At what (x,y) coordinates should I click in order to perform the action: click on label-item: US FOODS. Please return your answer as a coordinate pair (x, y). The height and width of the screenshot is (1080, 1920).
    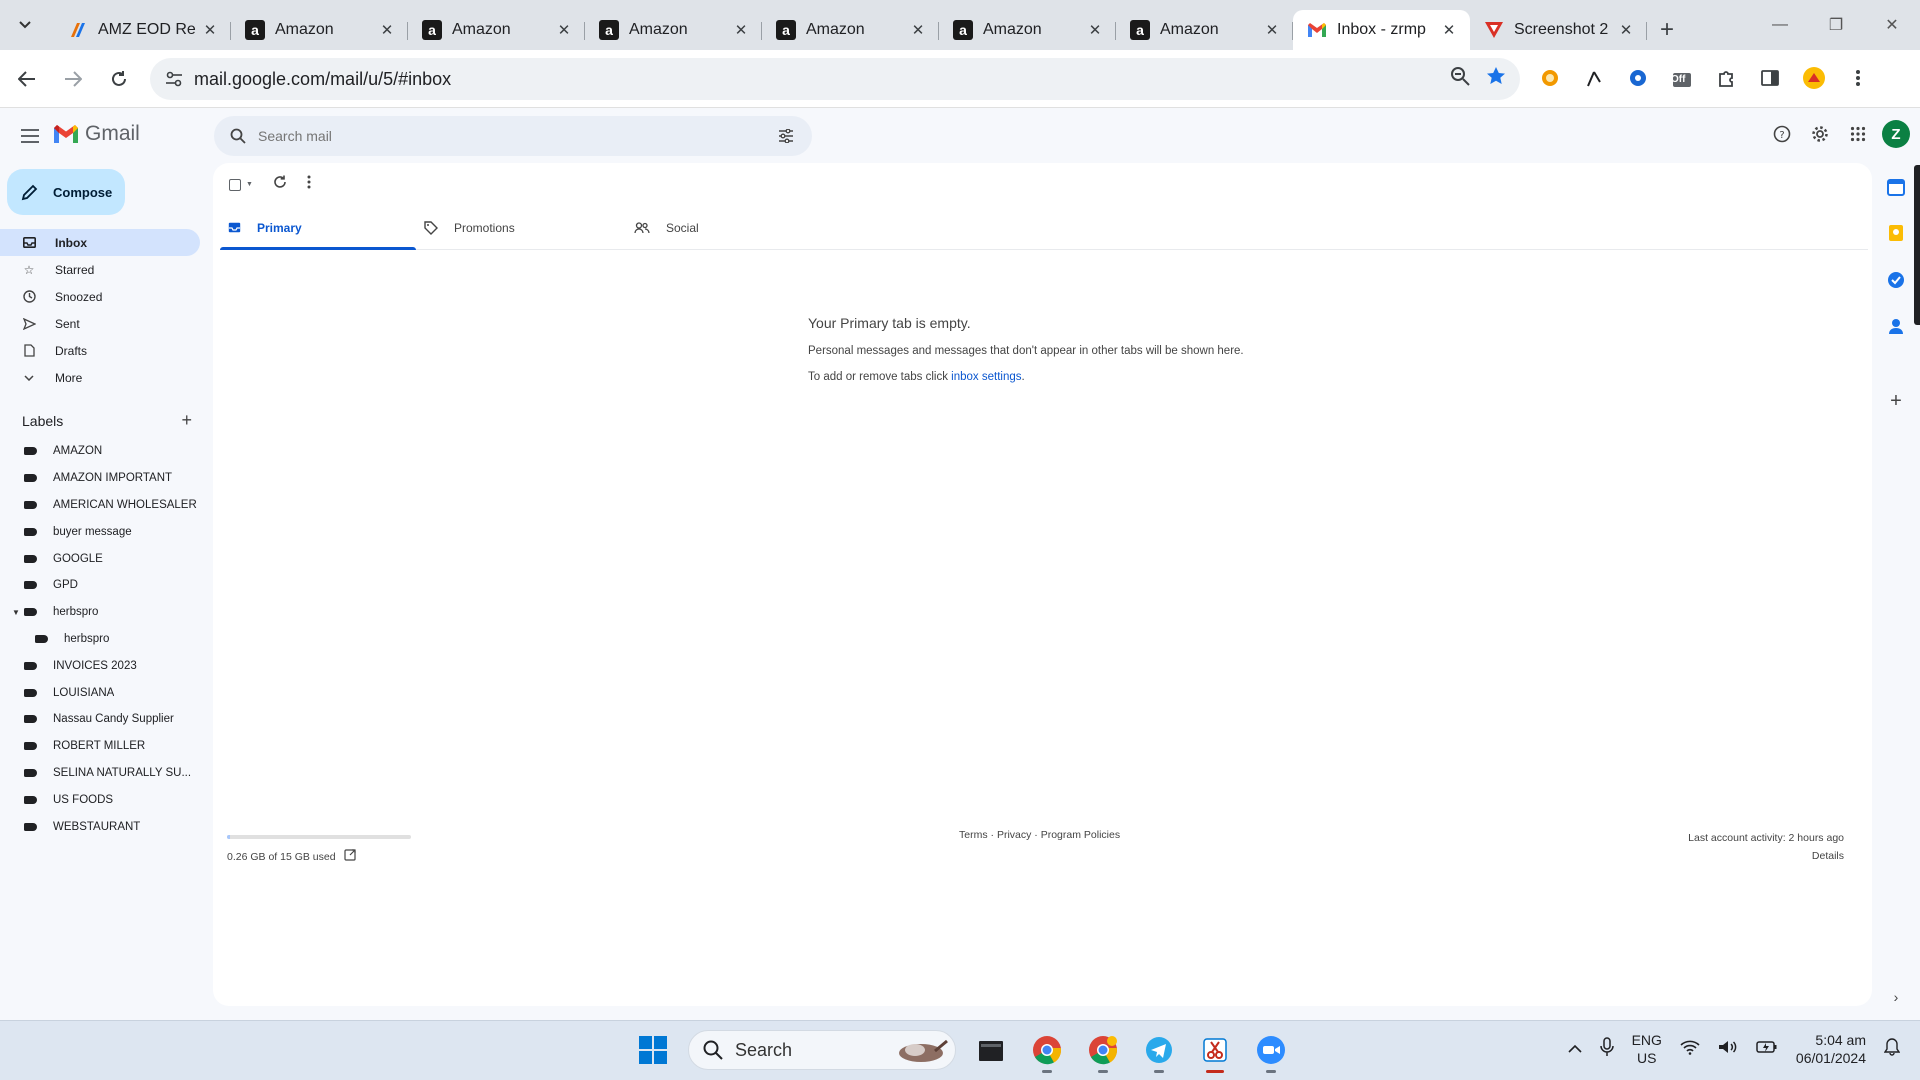
    Looking at the image, I should click on (100, 799).